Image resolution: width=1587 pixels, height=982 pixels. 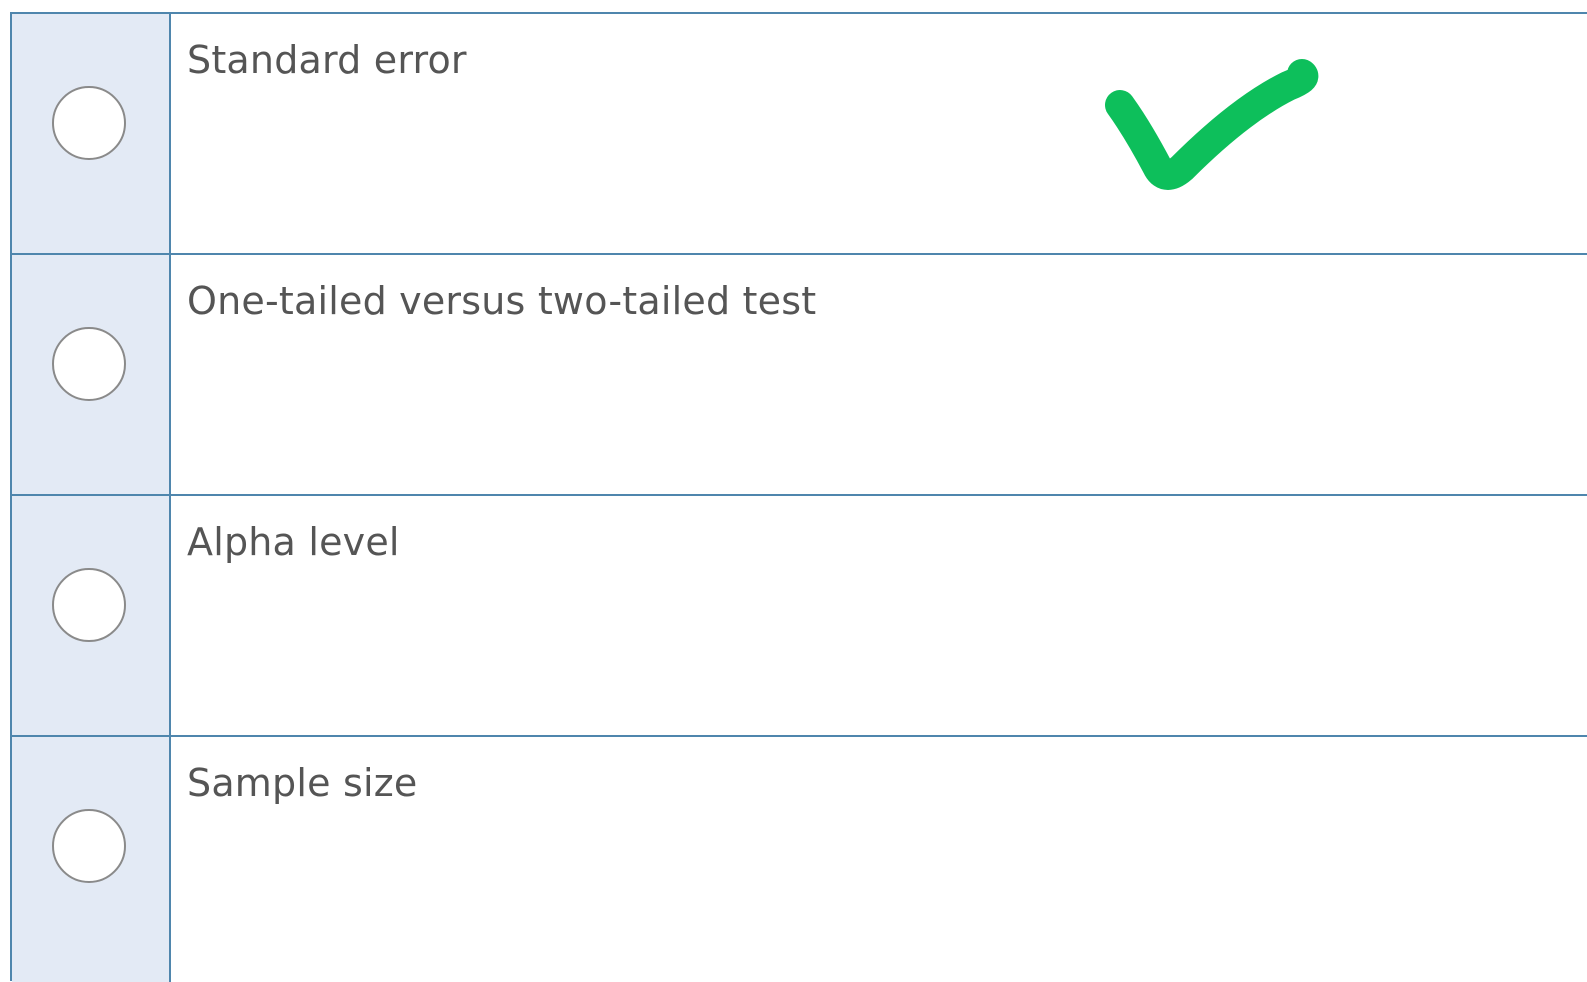 I want to click on option-label: Alpha level, so click(x=293, y=542).